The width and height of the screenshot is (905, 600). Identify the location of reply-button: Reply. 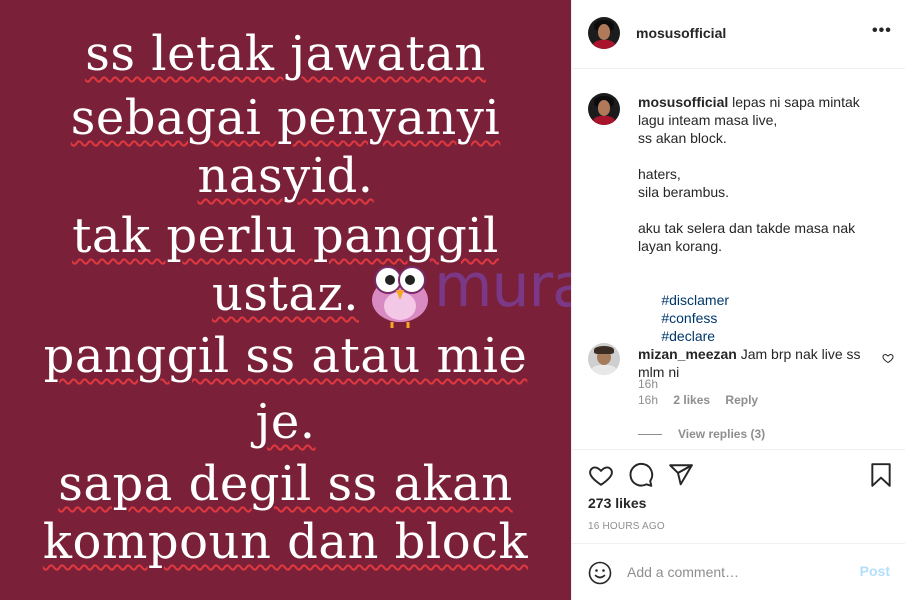
(741, 400).